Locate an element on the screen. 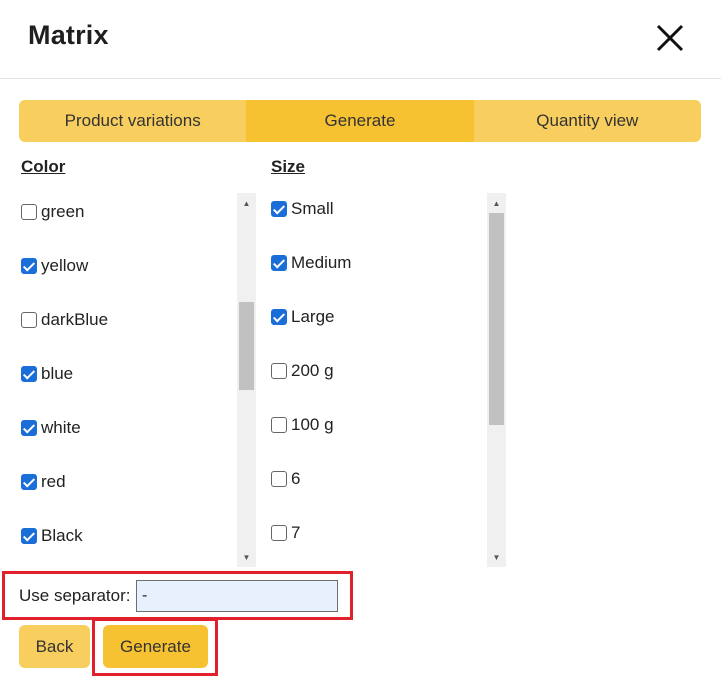 This screenshot has width=721, height=684. color-option-black: Black is located at coordinates (52, 536).